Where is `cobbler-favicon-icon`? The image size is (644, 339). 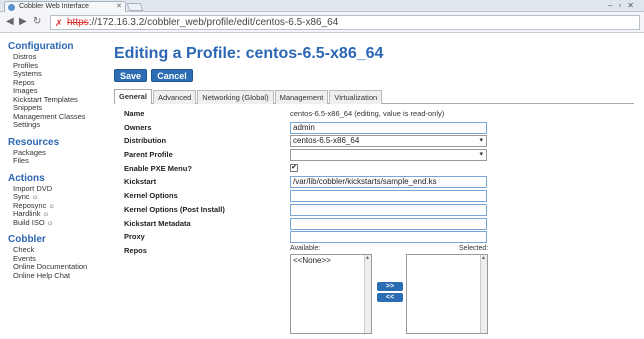 cobbler-favicon-icon is located at coordinates (11, 7).